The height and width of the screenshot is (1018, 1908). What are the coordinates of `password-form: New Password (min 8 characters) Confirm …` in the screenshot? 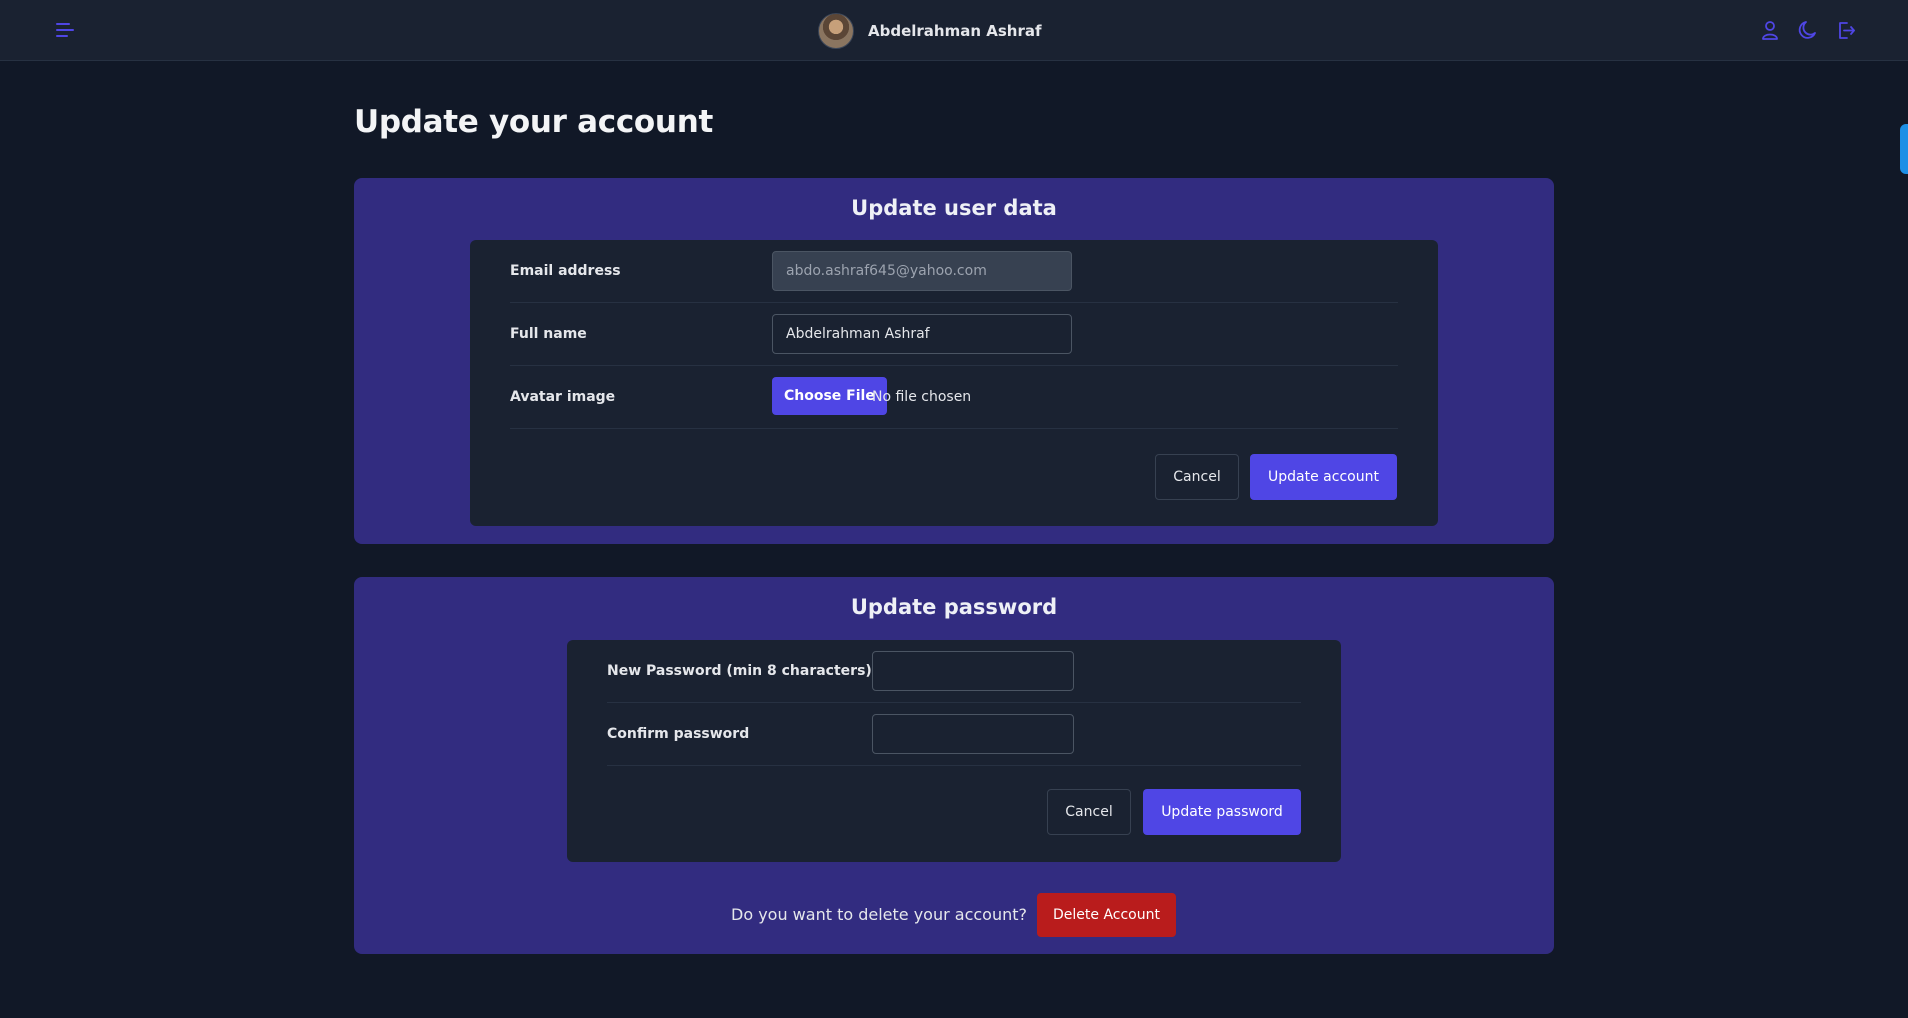 It's located at (954, 751).